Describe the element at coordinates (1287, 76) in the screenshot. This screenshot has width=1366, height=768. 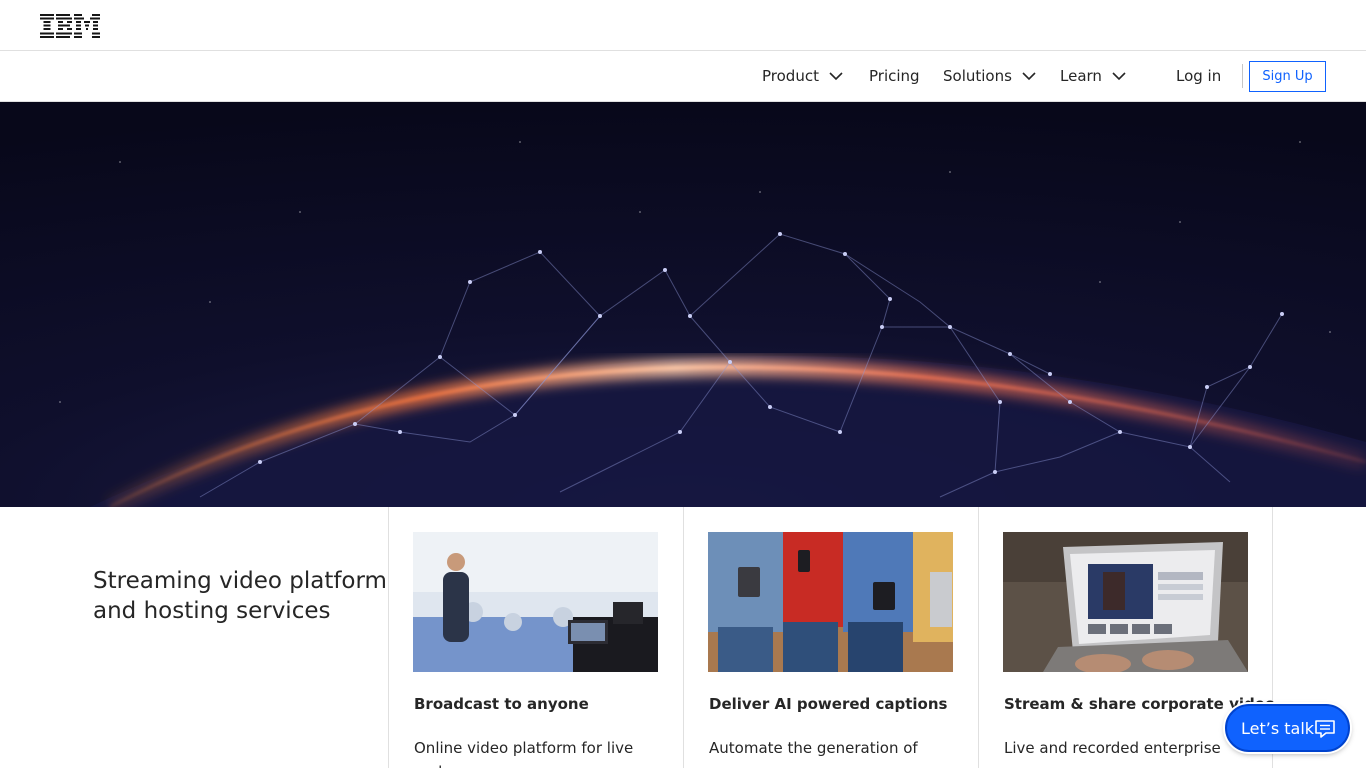
I see `signup-button: Sign Up` at that location.